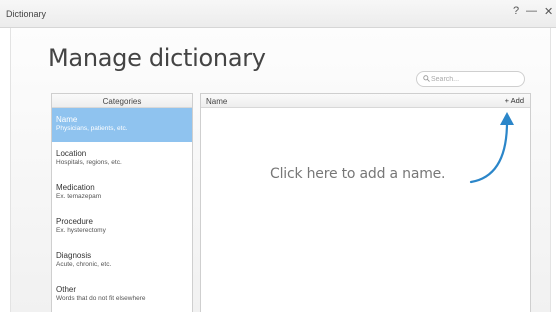 The width and height of the screenshot is (556, 312). Describe the element at coordinates (81, 230) in the screenshot. I see `category-description: Ex. hysterectomy` at that location.